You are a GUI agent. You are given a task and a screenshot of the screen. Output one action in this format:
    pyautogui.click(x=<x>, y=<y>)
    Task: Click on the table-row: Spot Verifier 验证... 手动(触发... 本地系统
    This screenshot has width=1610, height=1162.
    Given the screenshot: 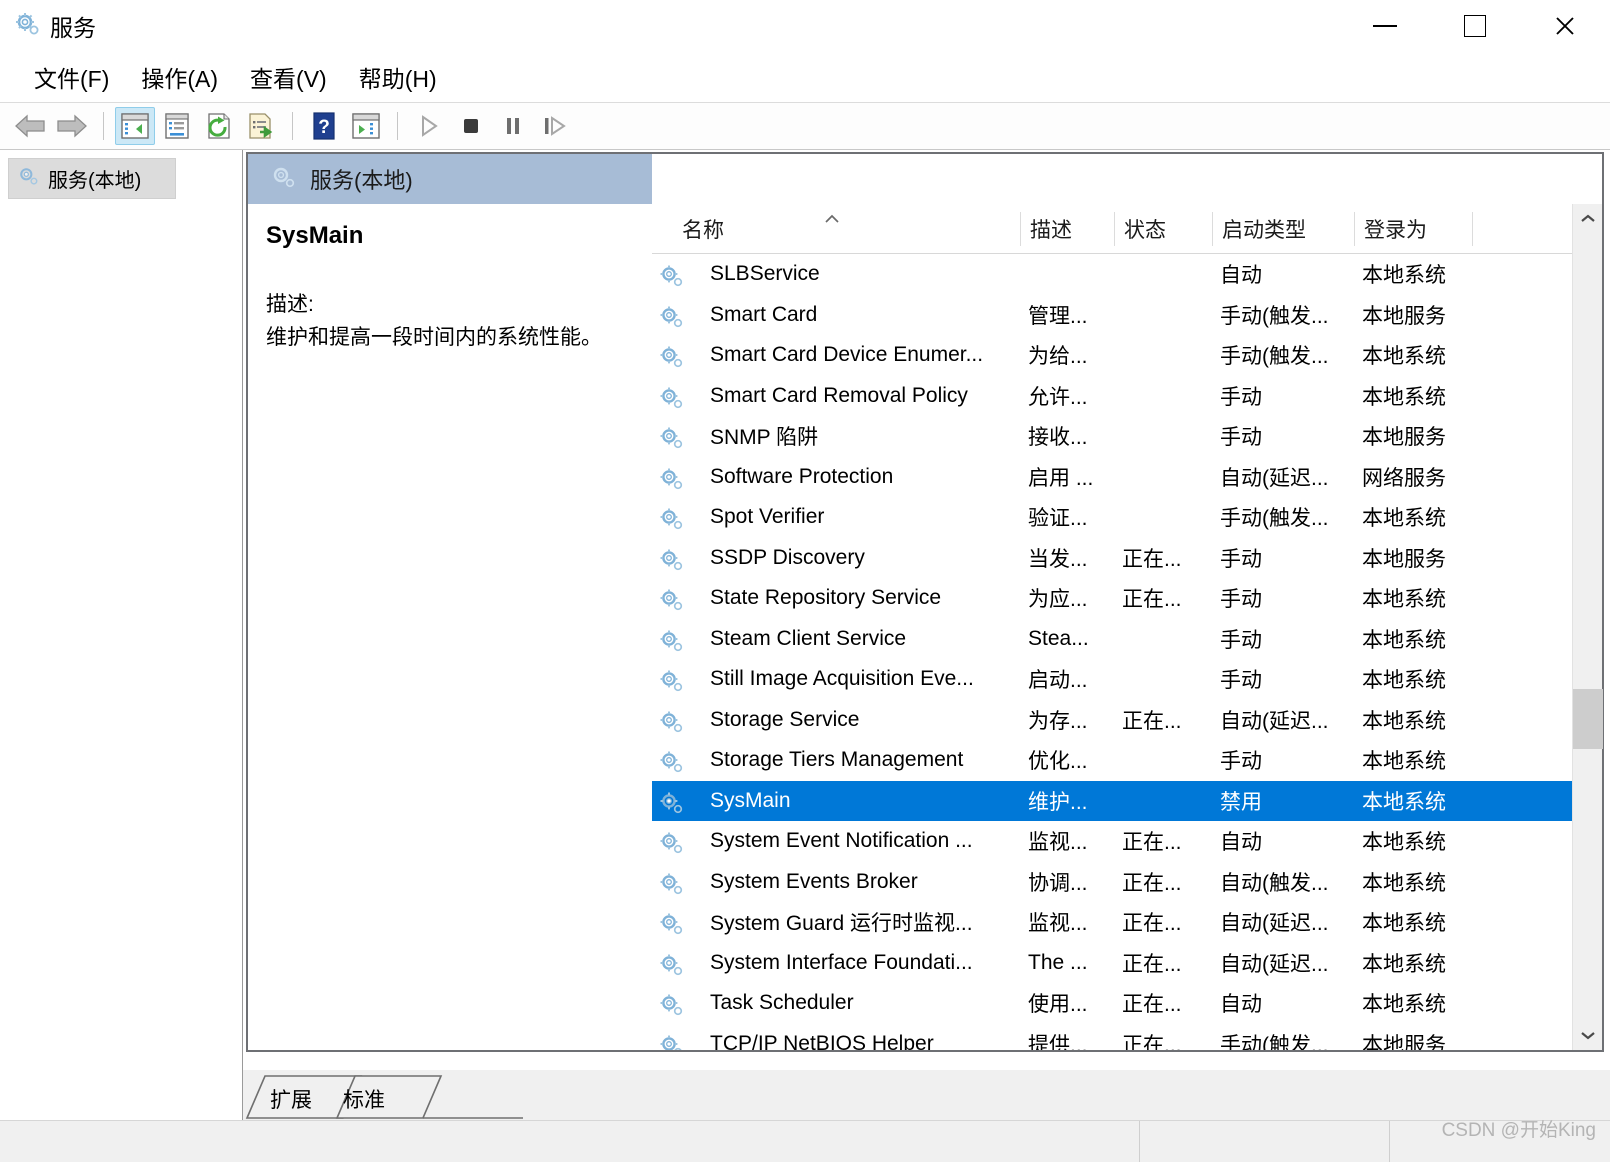 What is the action you would take?
    pyautogui.click(x=1127, y=517)
    